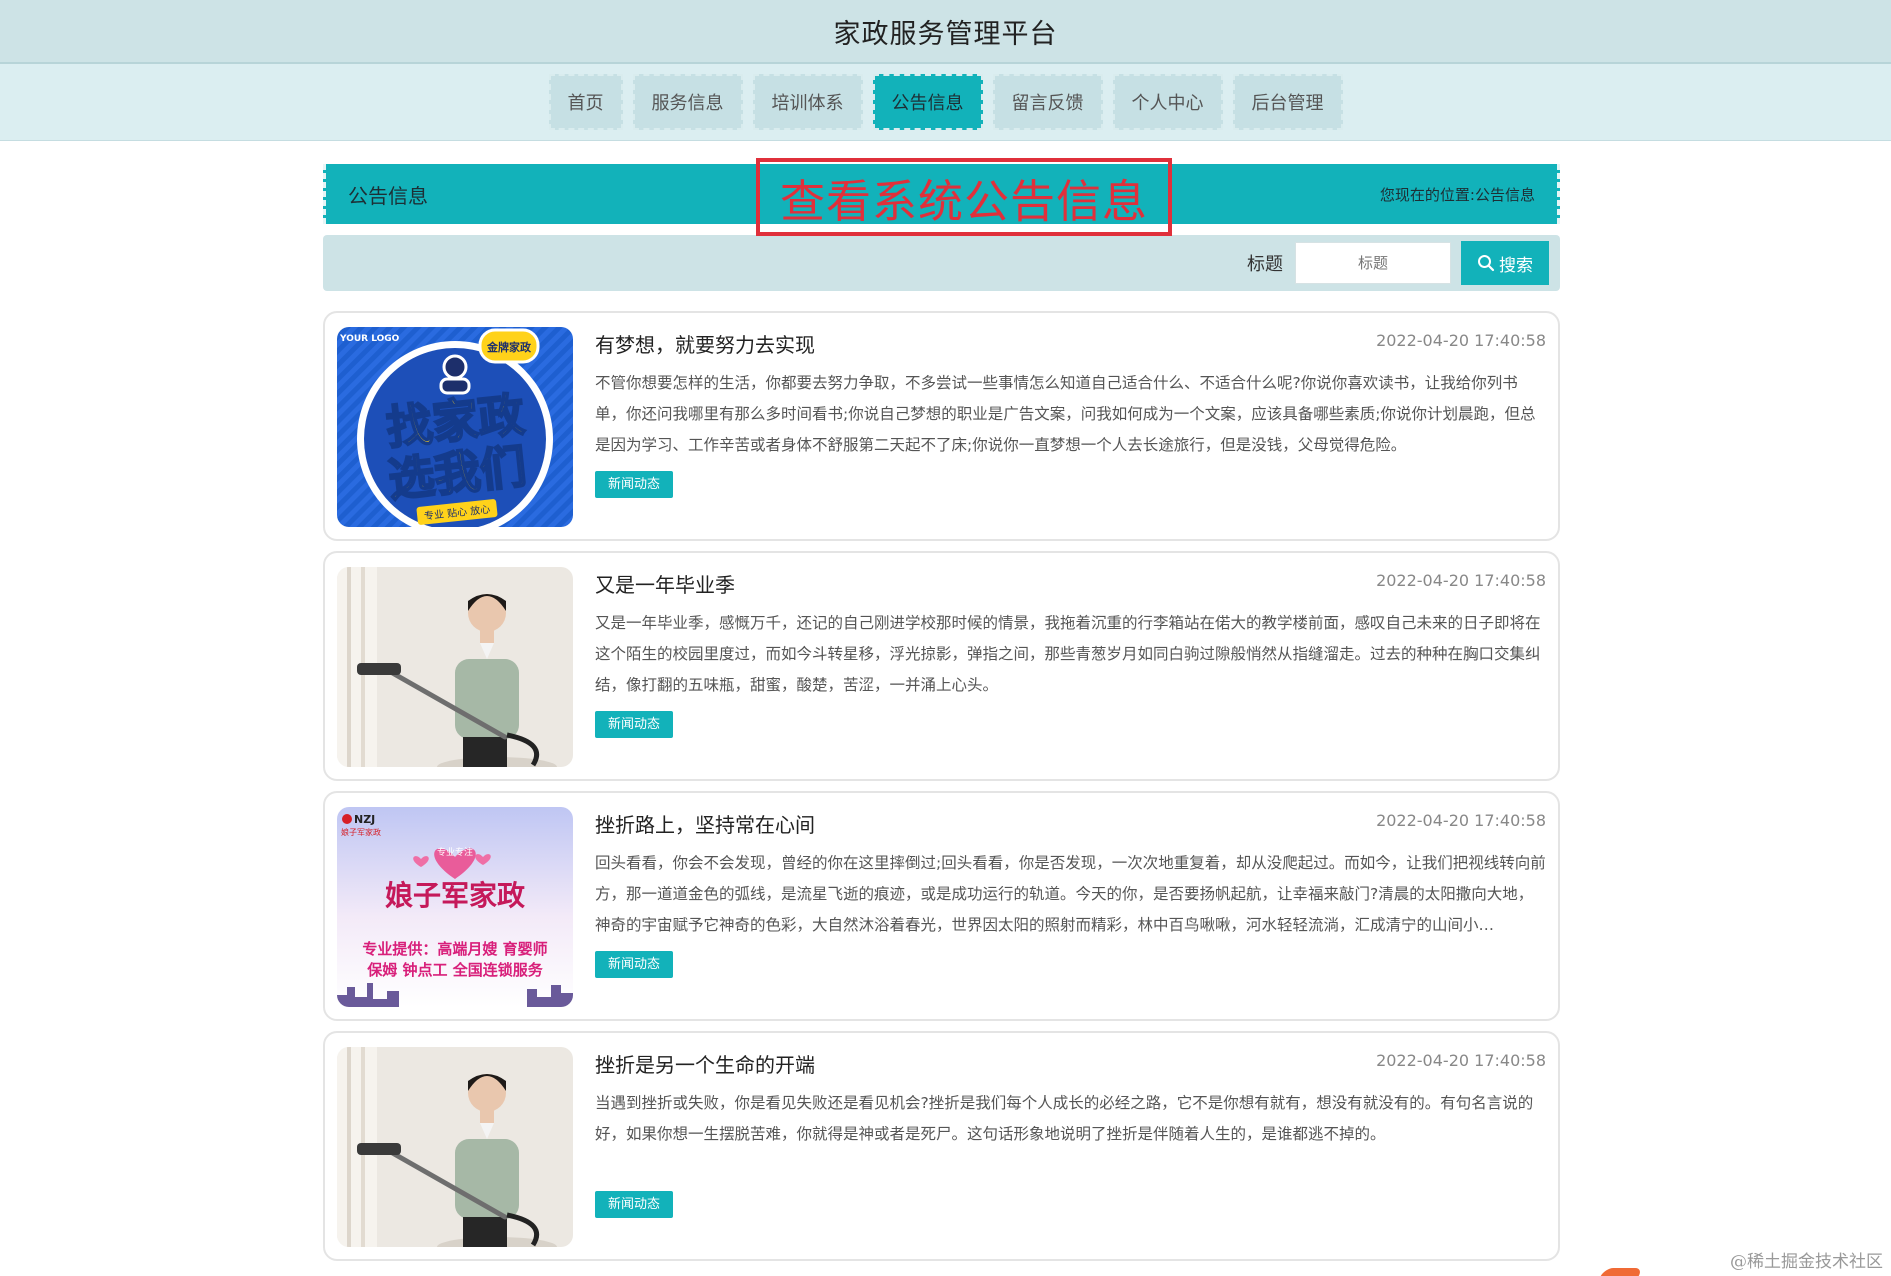  I want to click on nav-item-home: 首页, so click(585, 102).